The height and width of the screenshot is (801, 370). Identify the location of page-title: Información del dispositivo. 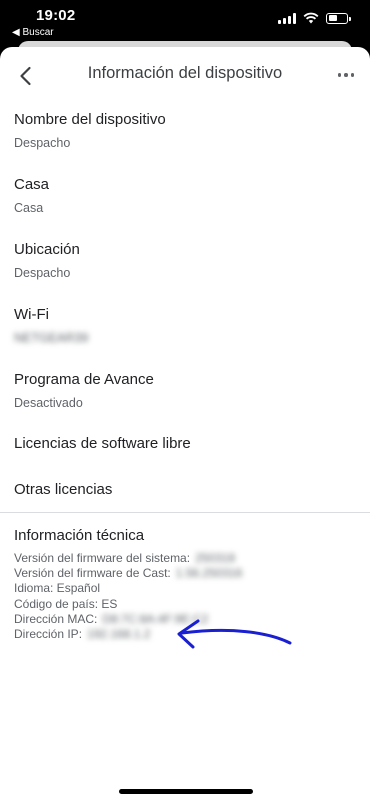
(185, 73).